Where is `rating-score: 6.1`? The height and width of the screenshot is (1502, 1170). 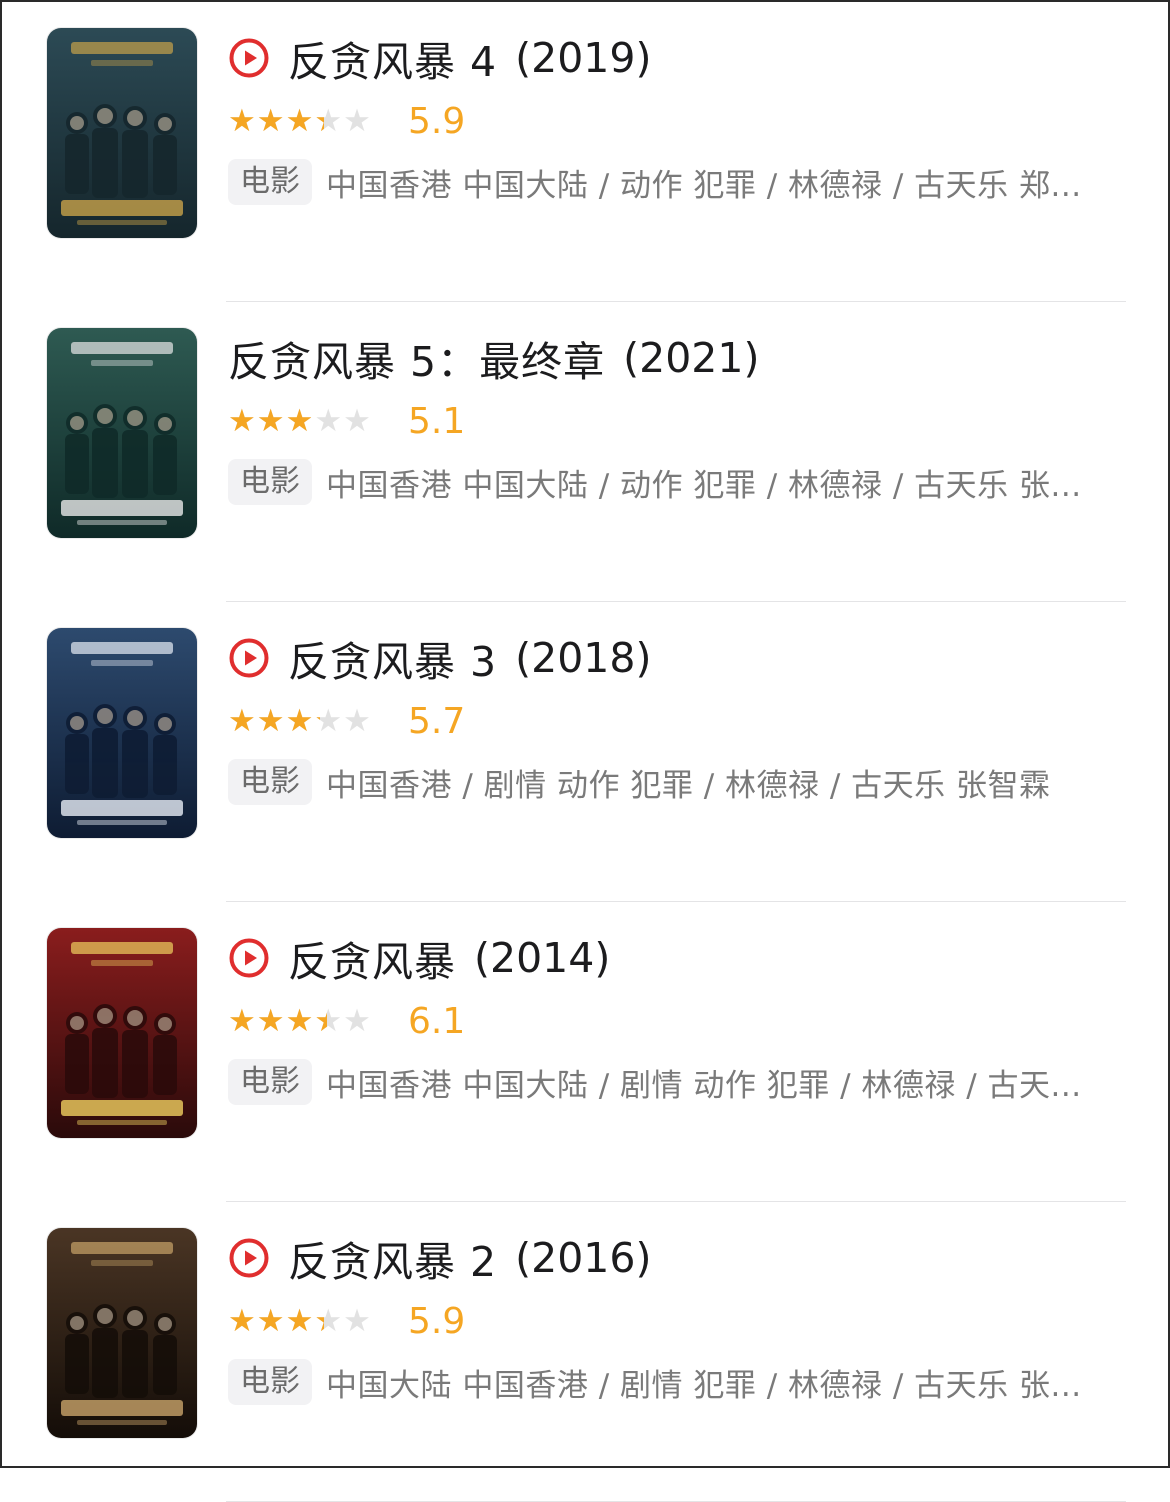
rating-score: 6.1 is located at coordinates (437, 1021).